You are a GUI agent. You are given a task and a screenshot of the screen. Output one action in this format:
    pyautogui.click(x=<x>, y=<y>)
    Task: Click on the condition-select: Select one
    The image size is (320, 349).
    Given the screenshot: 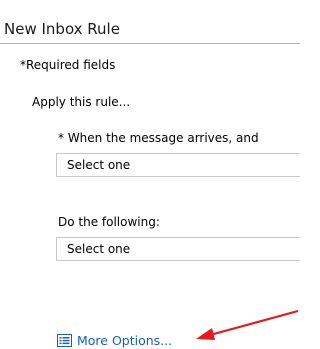 What is the action you would take?
    pyautogui.click(x=178, y=165)
    